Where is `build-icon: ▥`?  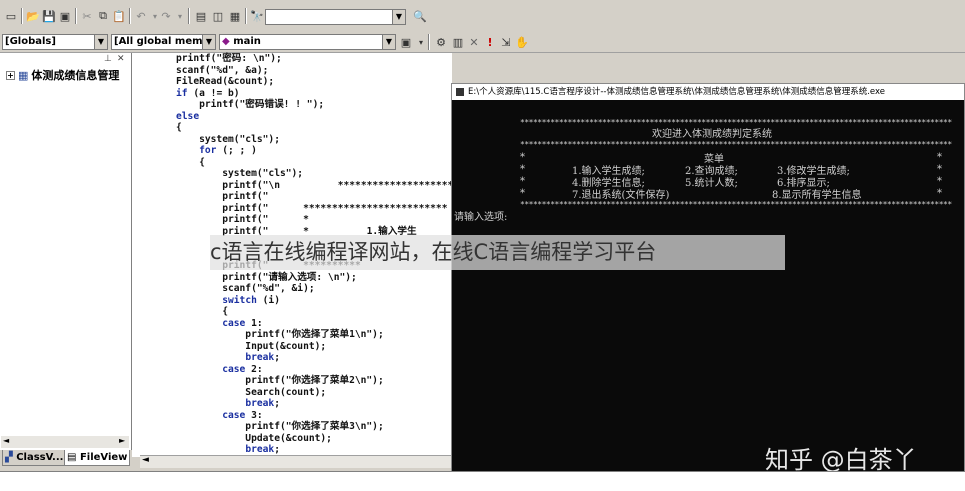
build-icon: ▥ is located at coordinates (458, 42).